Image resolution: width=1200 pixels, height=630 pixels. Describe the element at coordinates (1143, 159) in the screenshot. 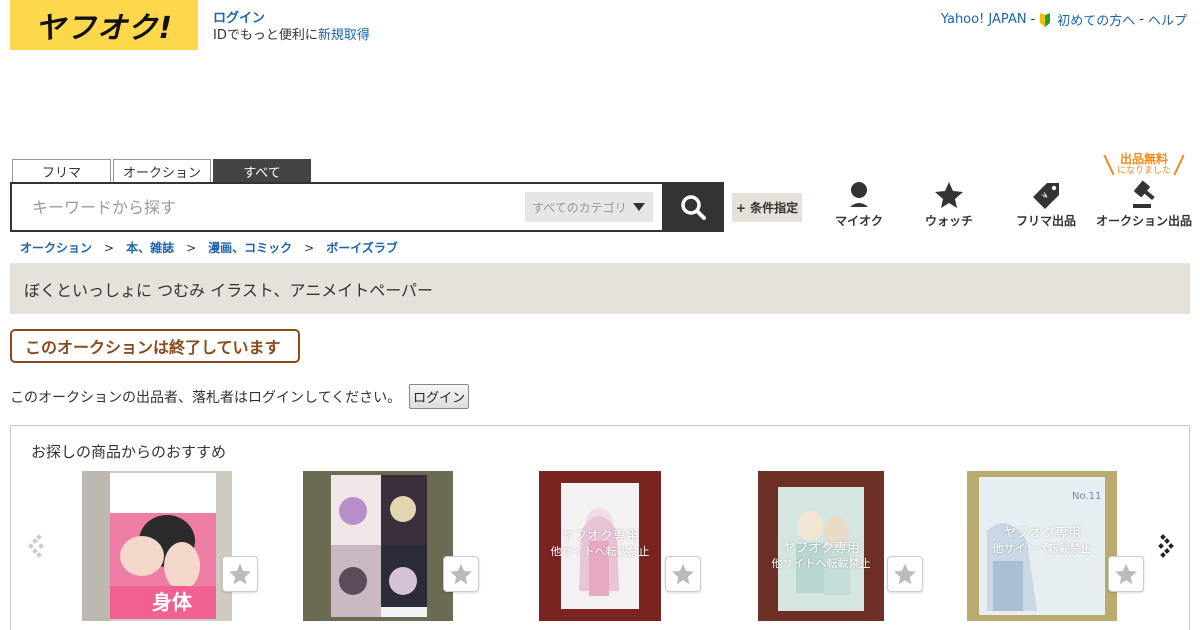

I see `free-badge-main: 出品無料` at that location.